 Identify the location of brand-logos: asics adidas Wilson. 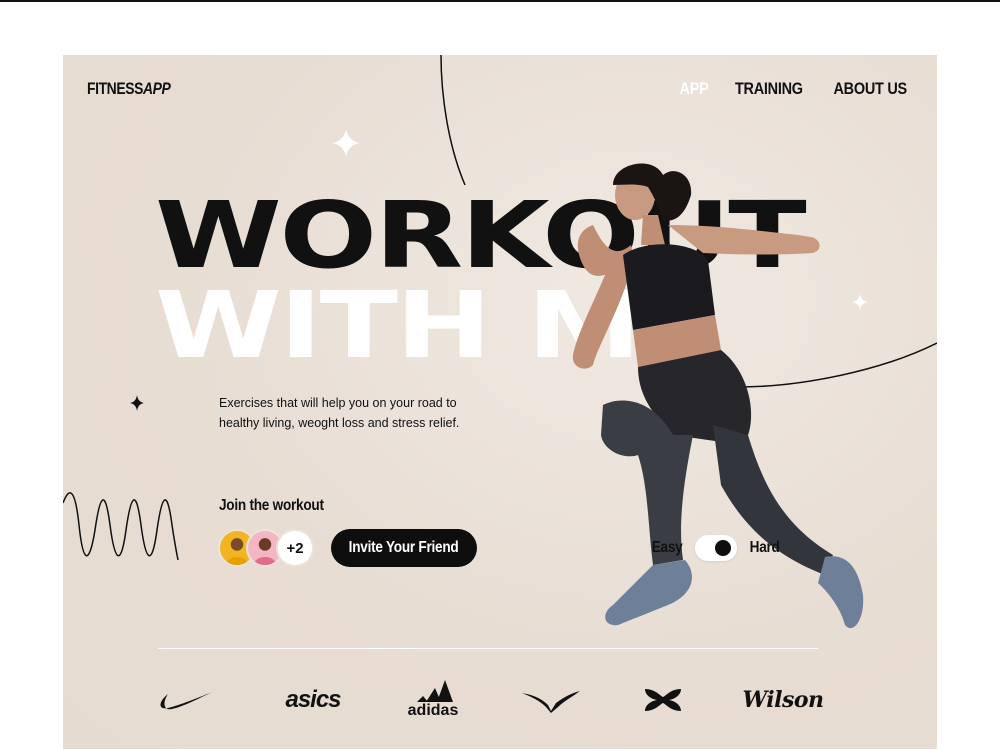
(500, 700).